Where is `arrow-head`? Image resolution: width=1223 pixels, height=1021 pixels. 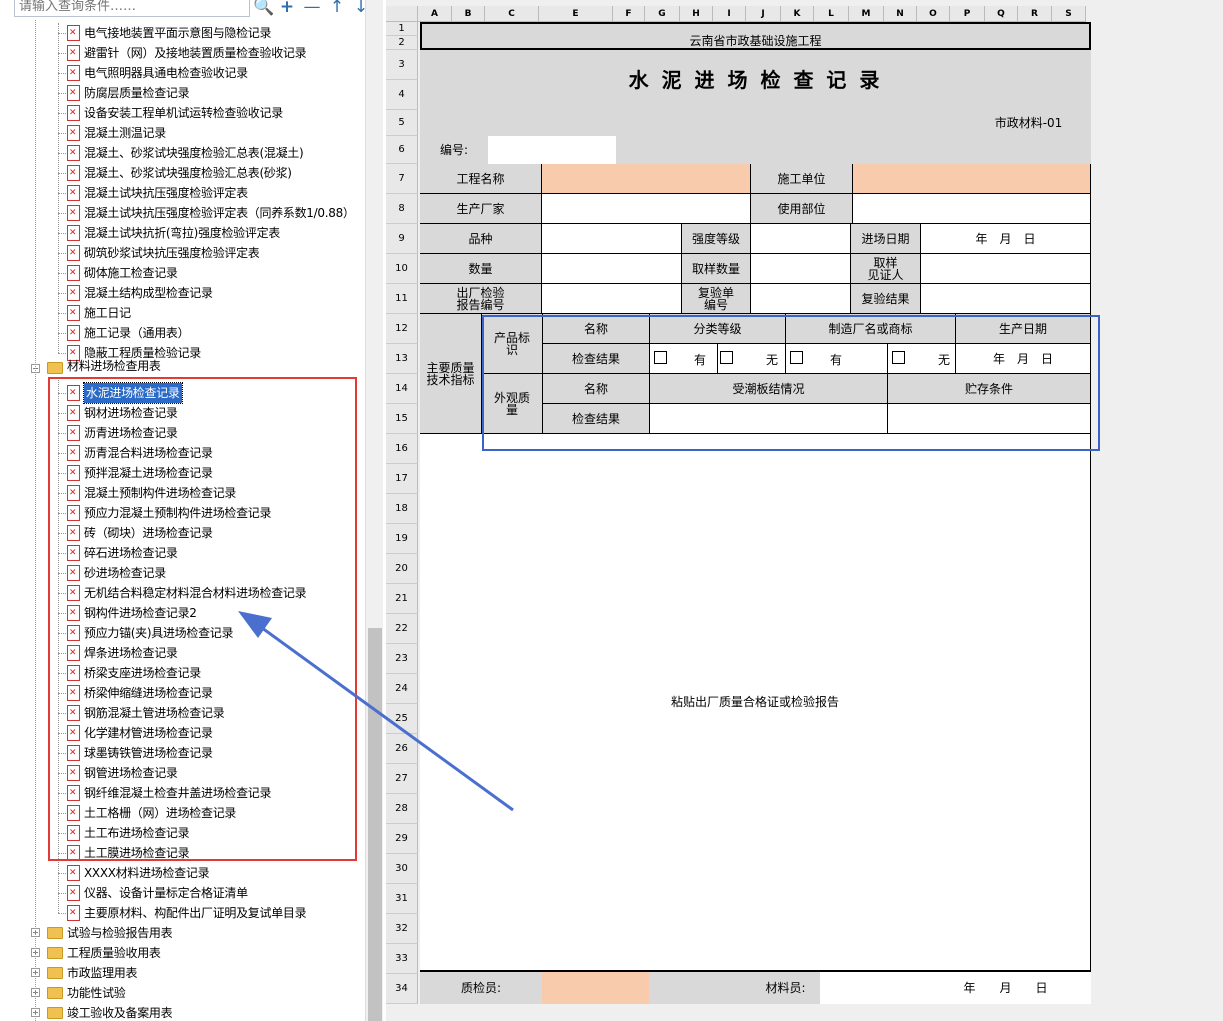
arrow-head is located at coordinates (255, 624).